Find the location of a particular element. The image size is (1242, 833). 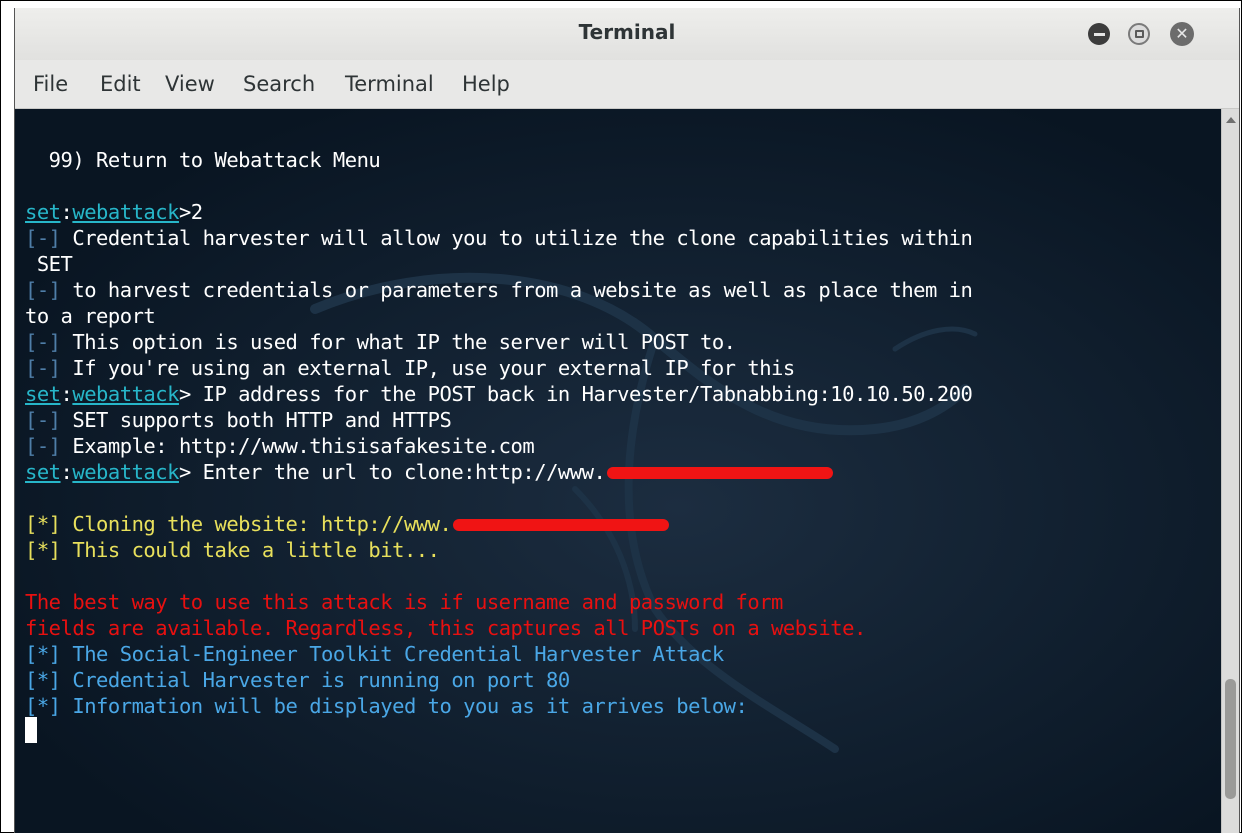

terminal-line-13: [*] Cloning the website: http://www. is located at coordinates (347, 524).